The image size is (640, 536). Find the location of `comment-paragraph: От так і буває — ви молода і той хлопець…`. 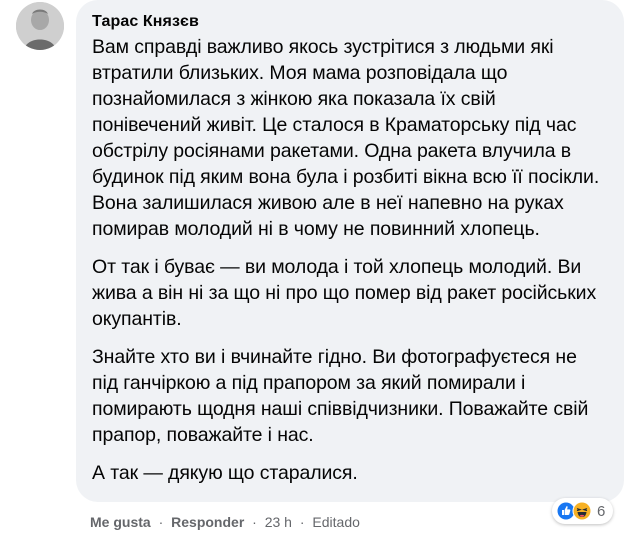

comment-paragraph: От так і буває — ви молода і той хлопець… is located at coordinates (344, 293).